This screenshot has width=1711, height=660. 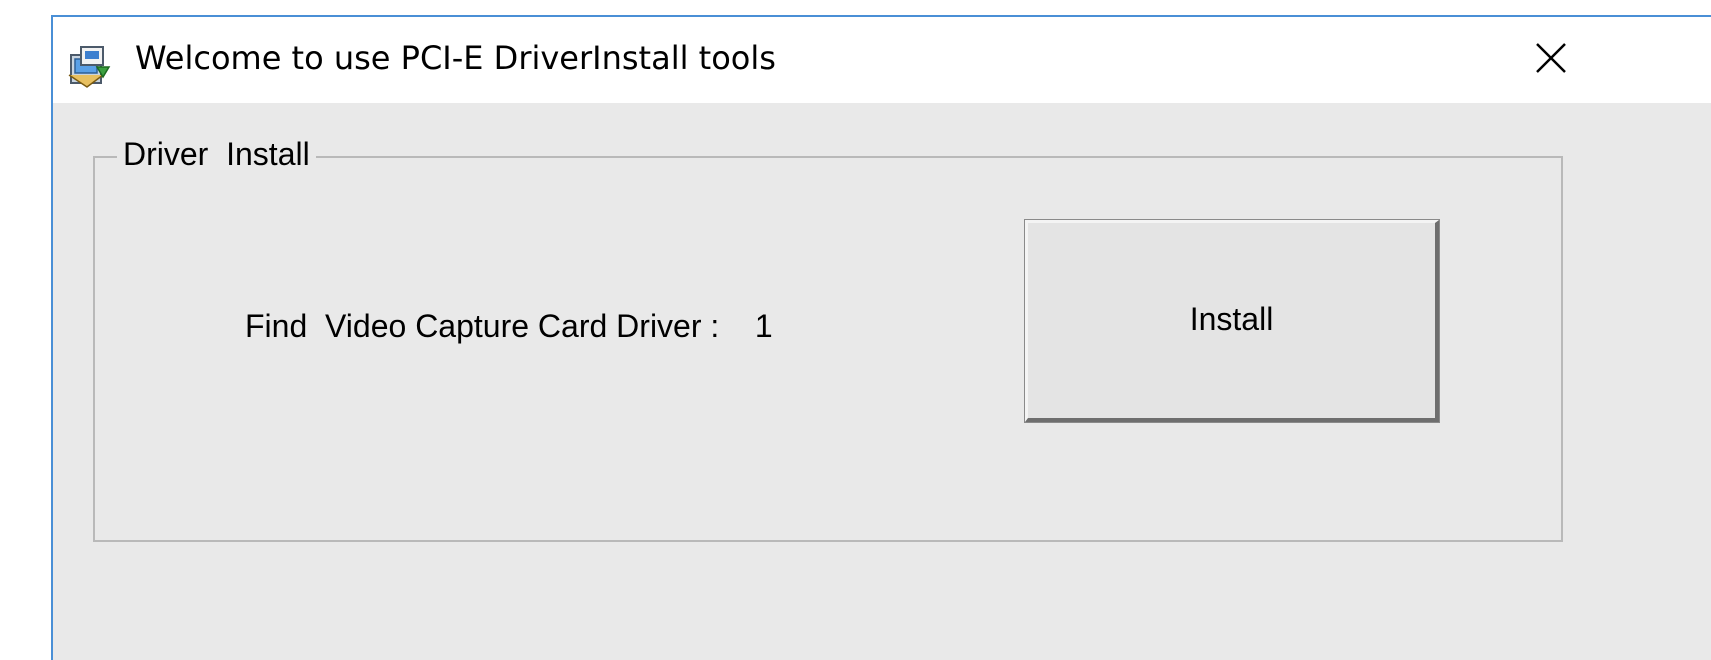 I want to click on close-icon, so click(x=1551, y=60).